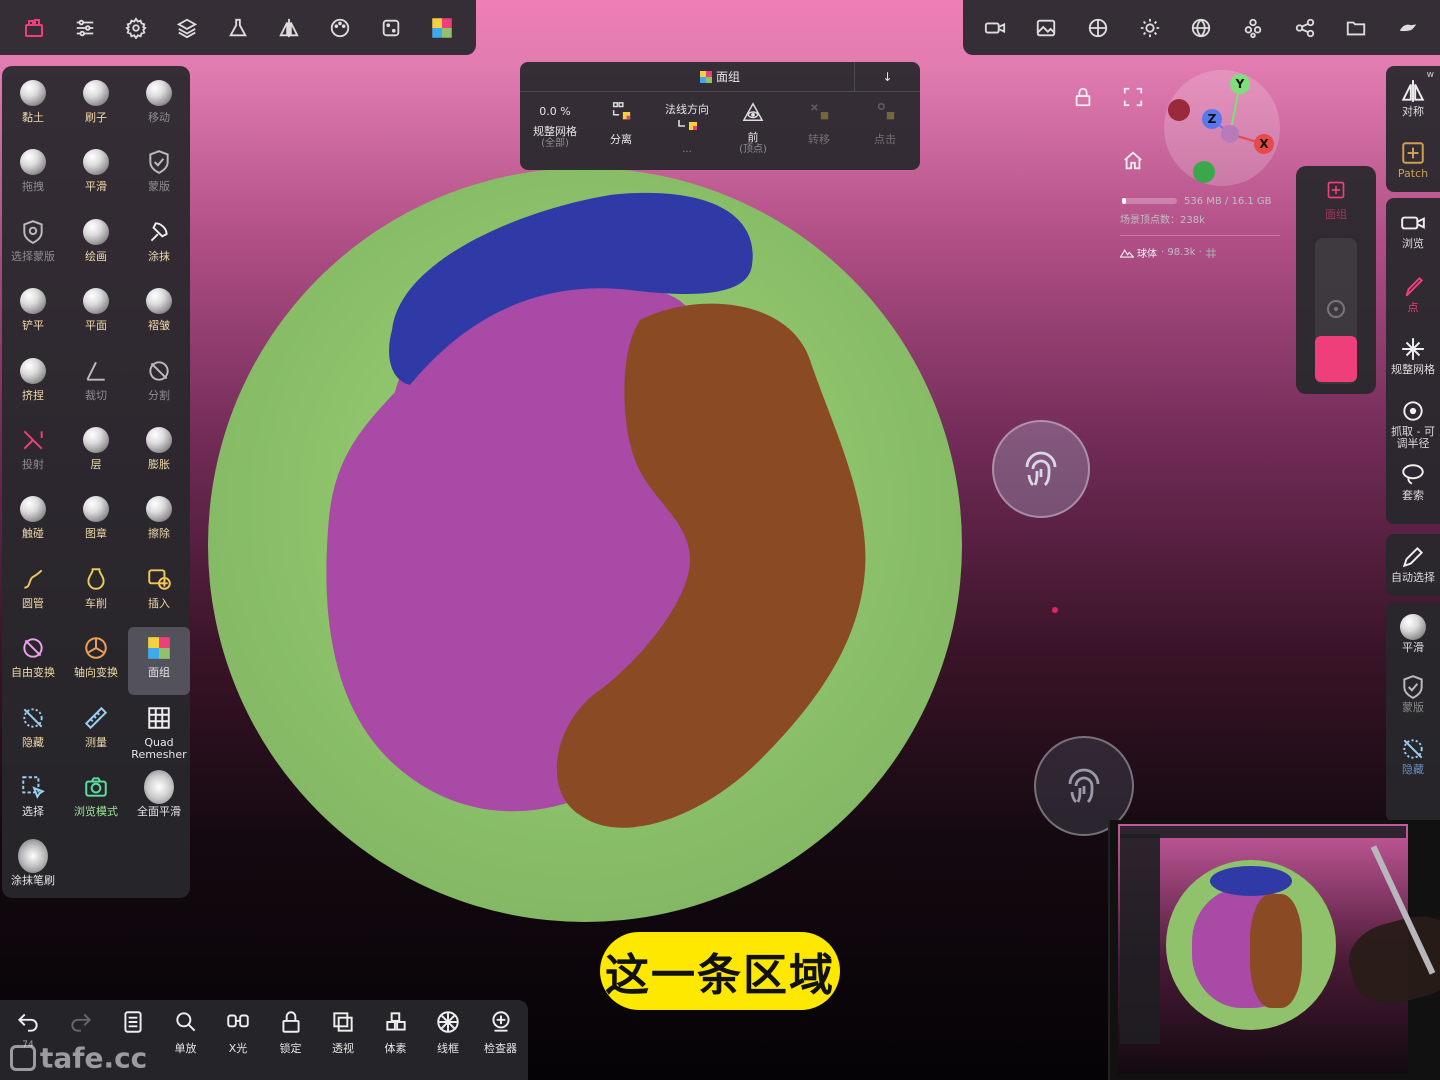 This screenshot has width=1440, height=1080. I want to click on tool-trim: 裁切, so click(96, 384).